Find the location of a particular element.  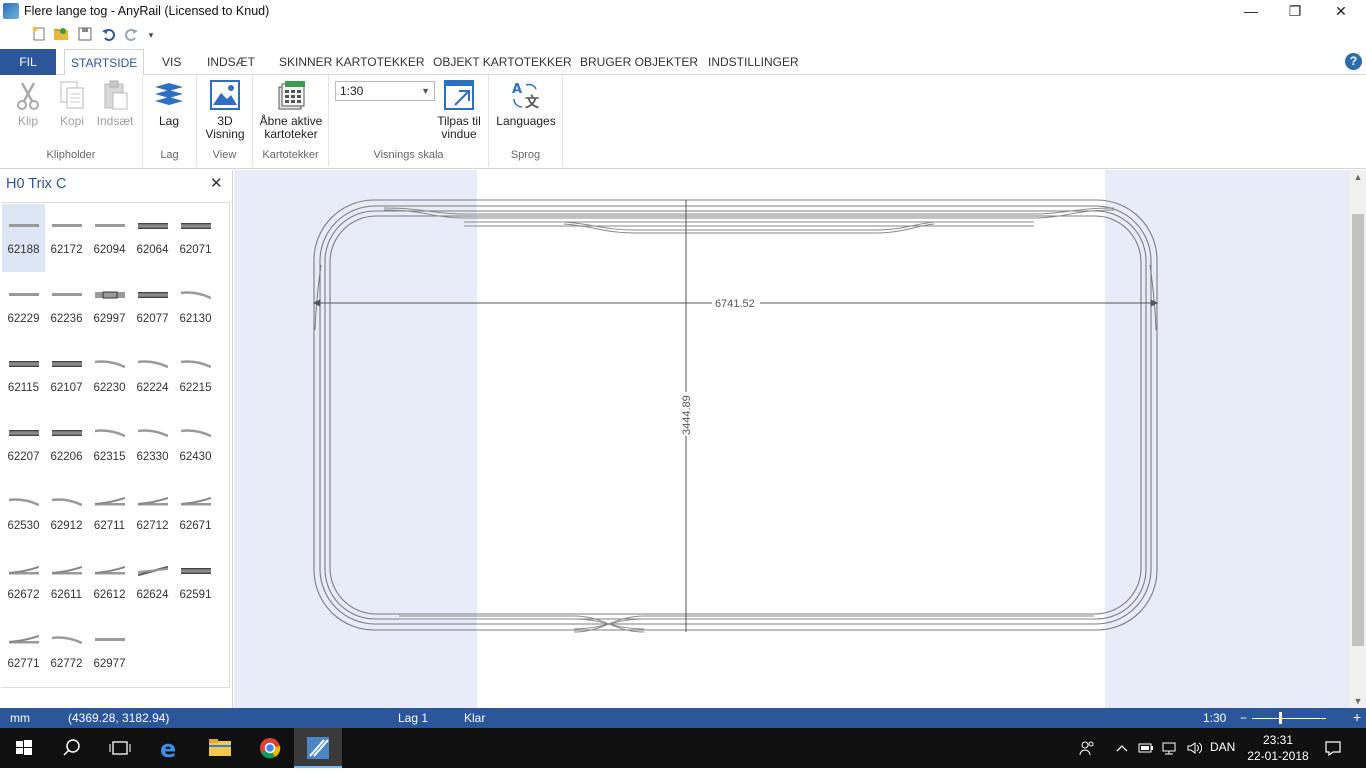

track-tile: 62624 is located at coordinates (152, 583).